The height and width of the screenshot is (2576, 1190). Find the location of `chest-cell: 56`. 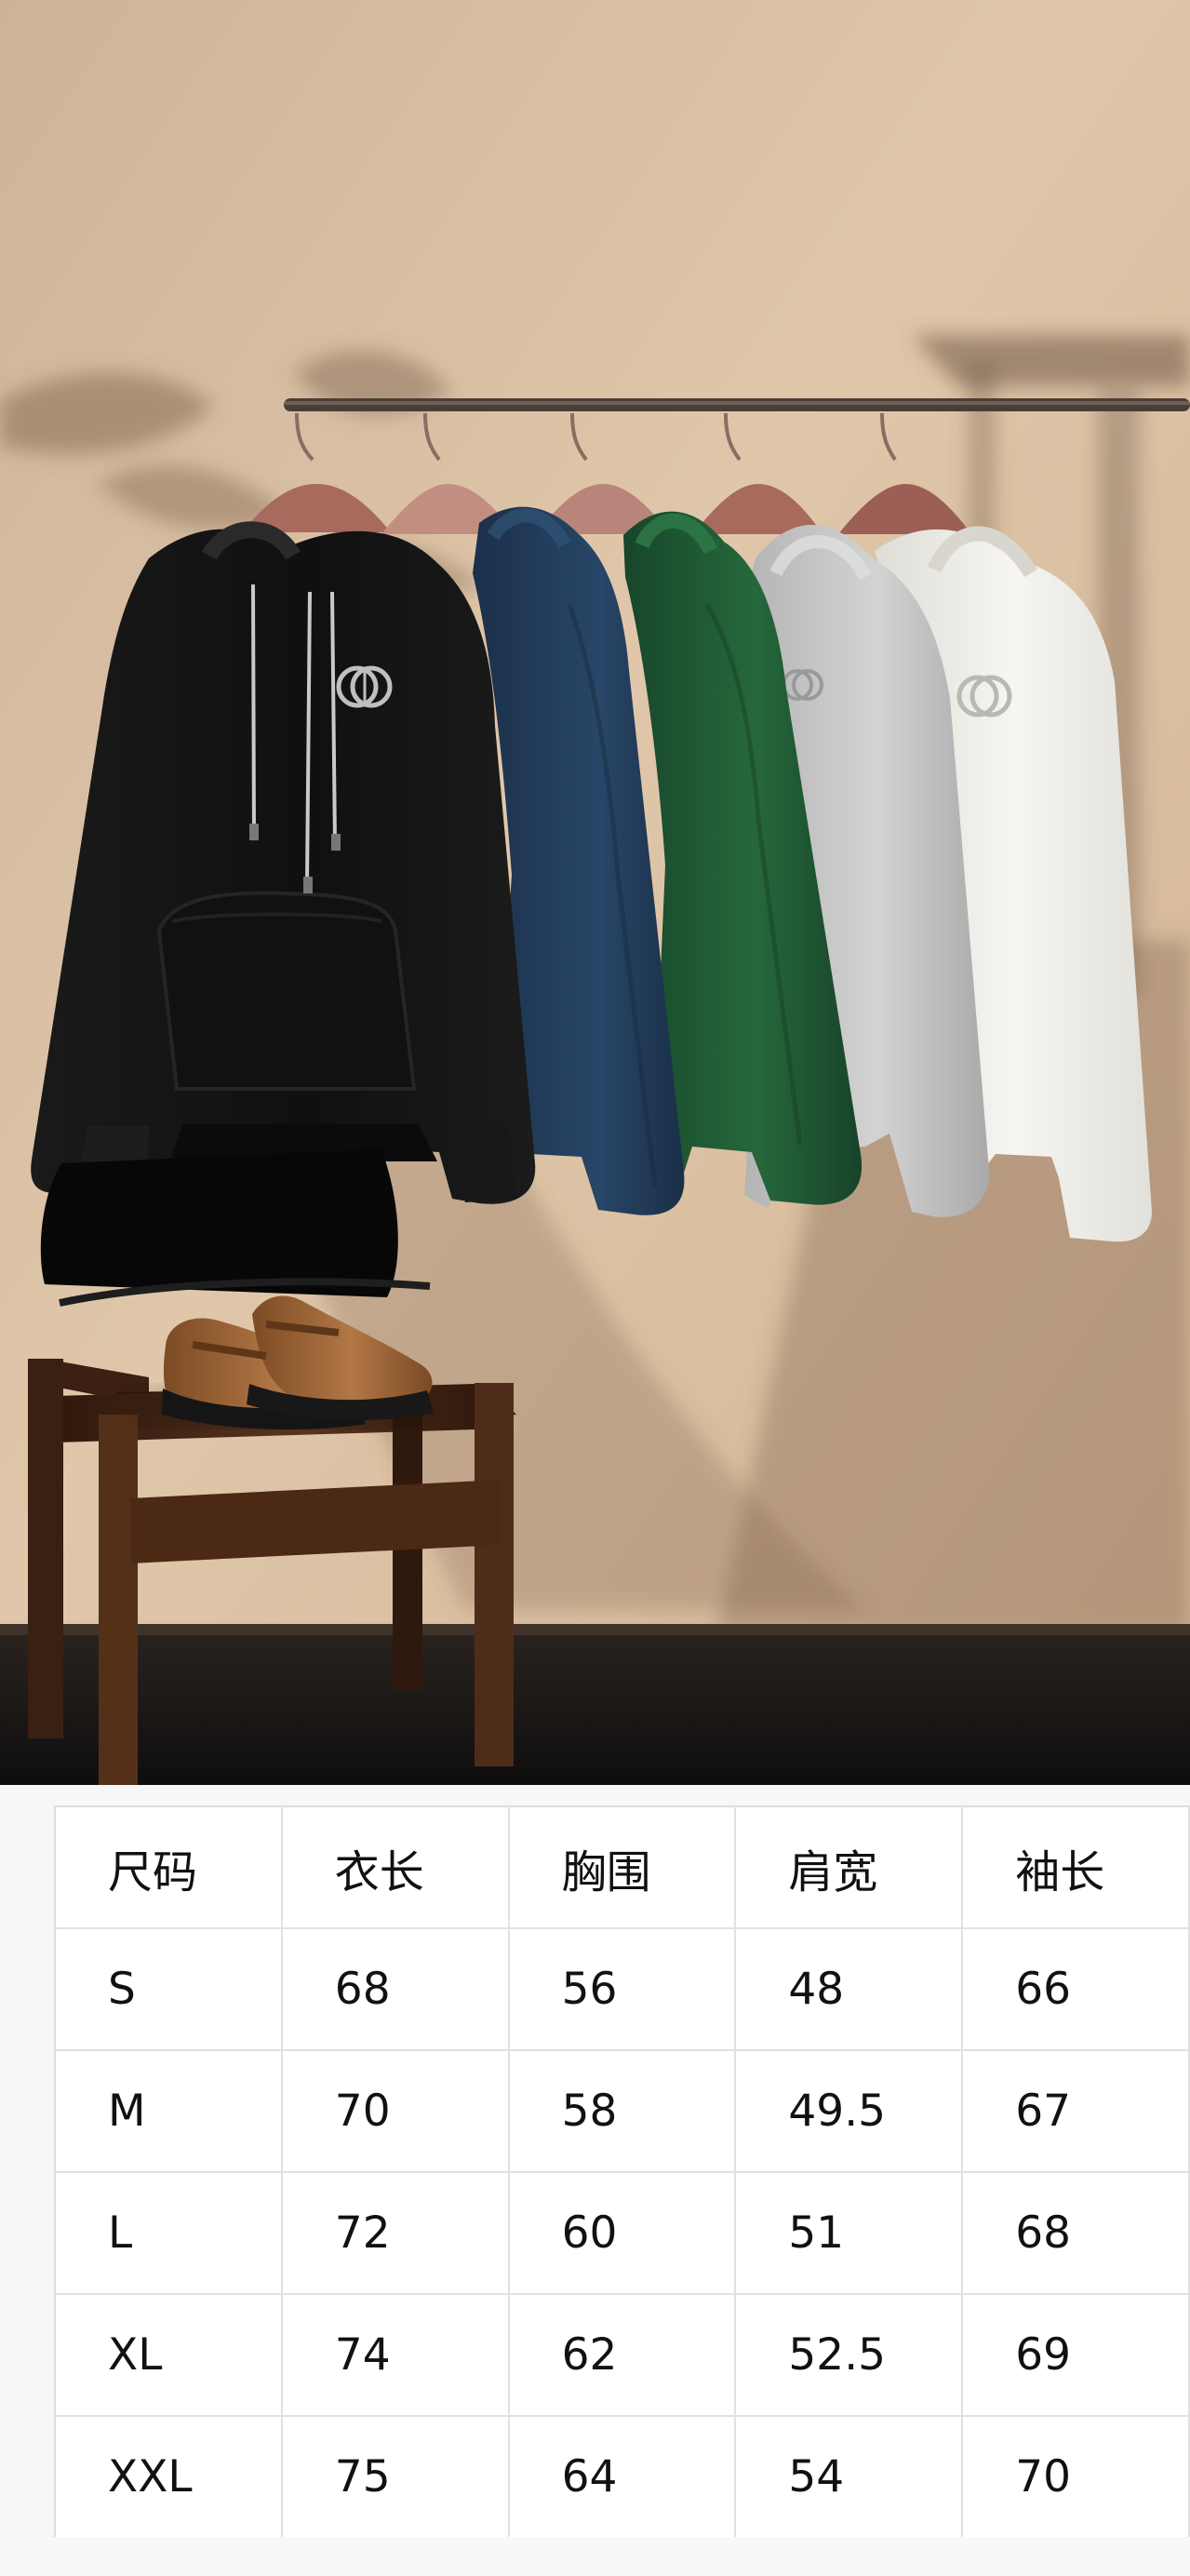

chest-cell: 56 is located at coordinates (622, 1989).